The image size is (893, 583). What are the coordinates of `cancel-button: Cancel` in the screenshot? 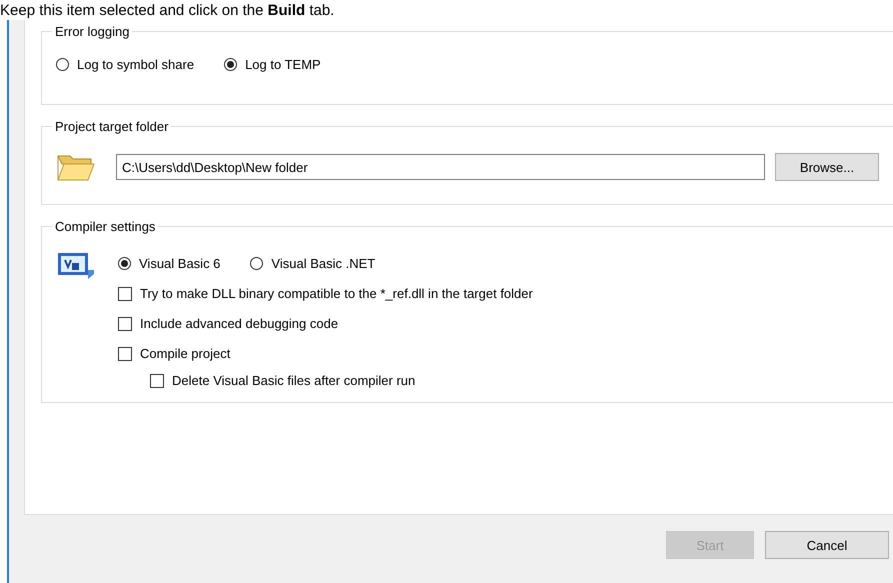 It's located at (827, 545).